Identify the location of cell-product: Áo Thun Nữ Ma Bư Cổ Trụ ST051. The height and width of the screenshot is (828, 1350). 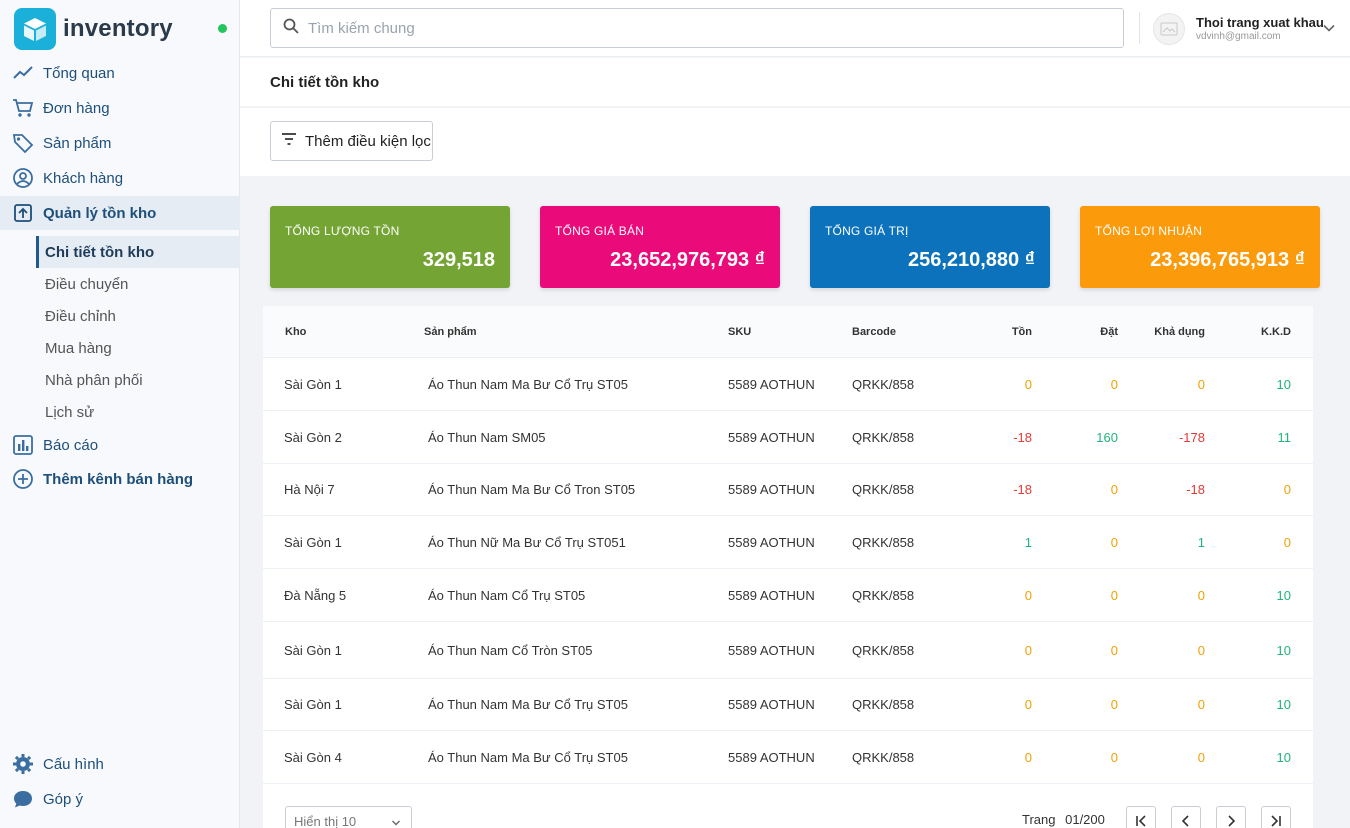
(527, 542).